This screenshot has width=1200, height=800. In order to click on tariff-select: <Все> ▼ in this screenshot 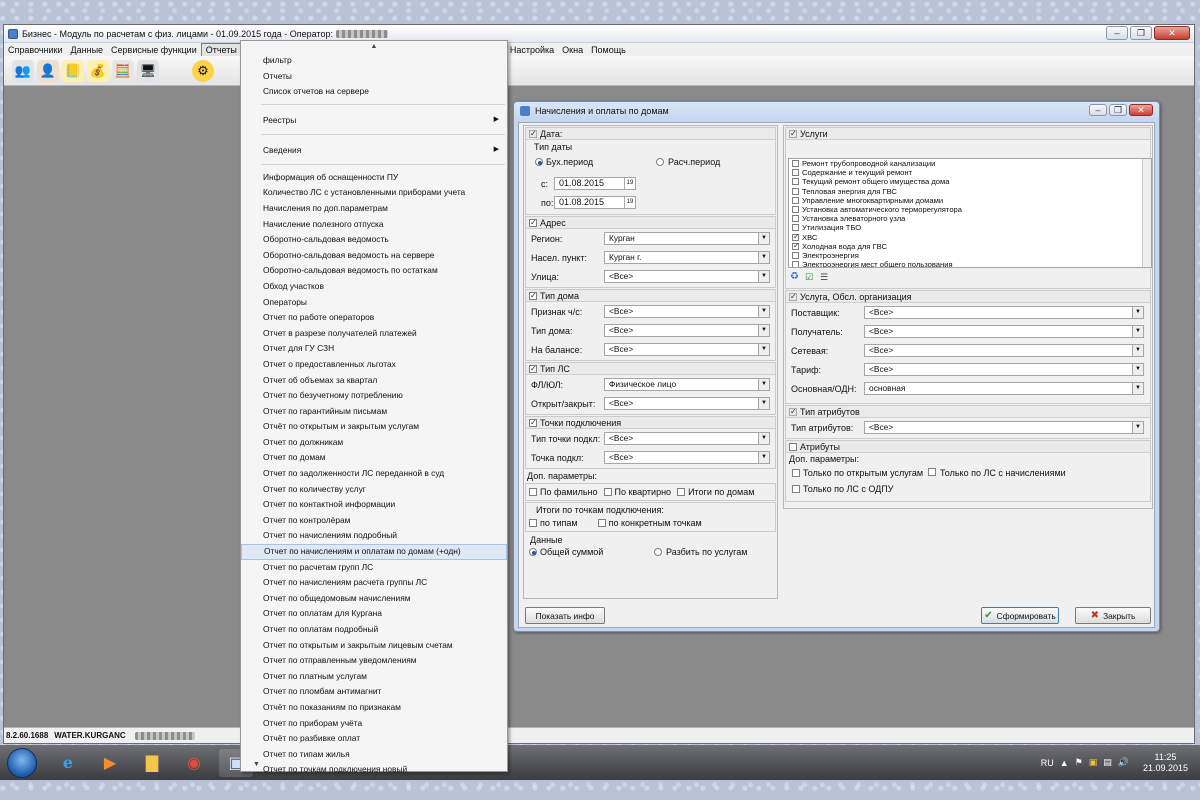, I will do `click(1004, 369)`.